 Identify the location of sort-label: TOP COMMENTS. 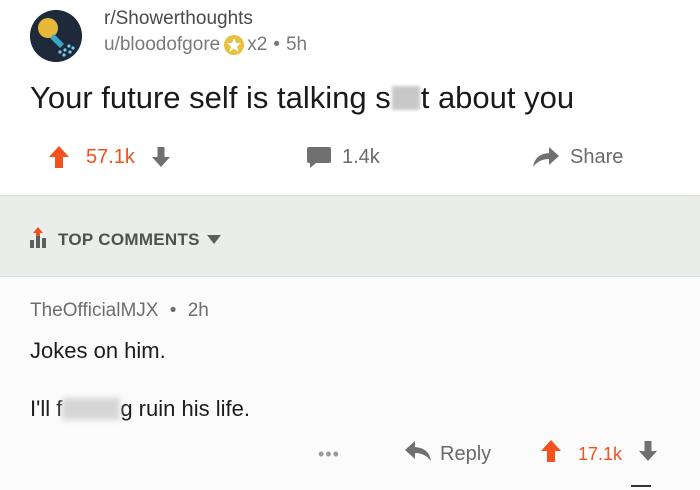
(129, 239).